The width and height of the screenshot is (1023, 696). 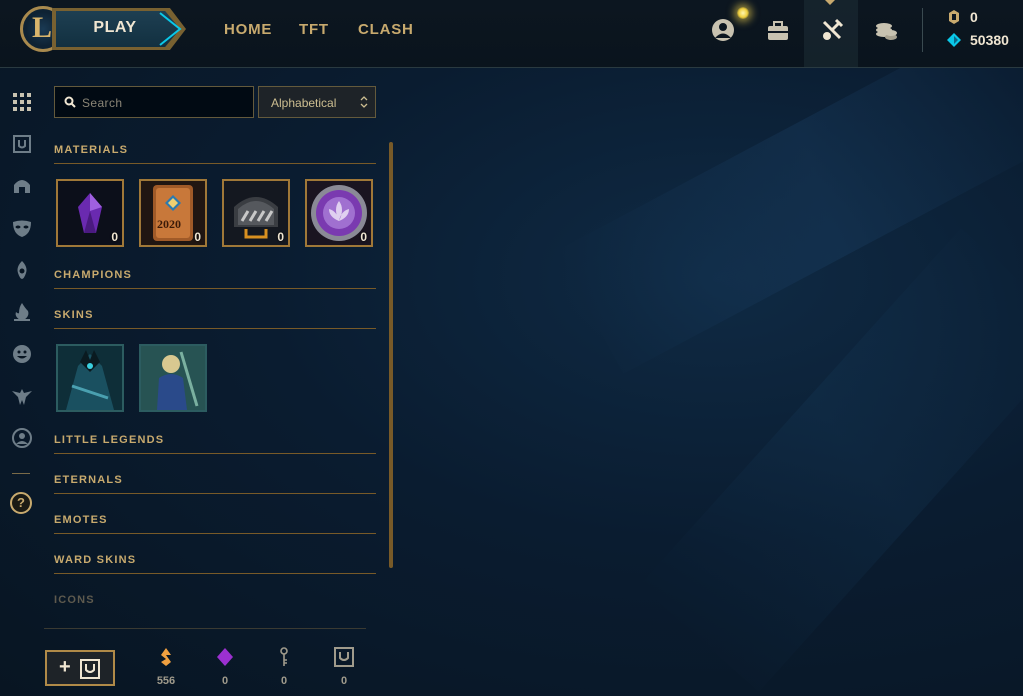 What do you see at coordinates (215, 603) in the screenshot?
I see `section-icons: ICONS` at bounding box center [215, 603].